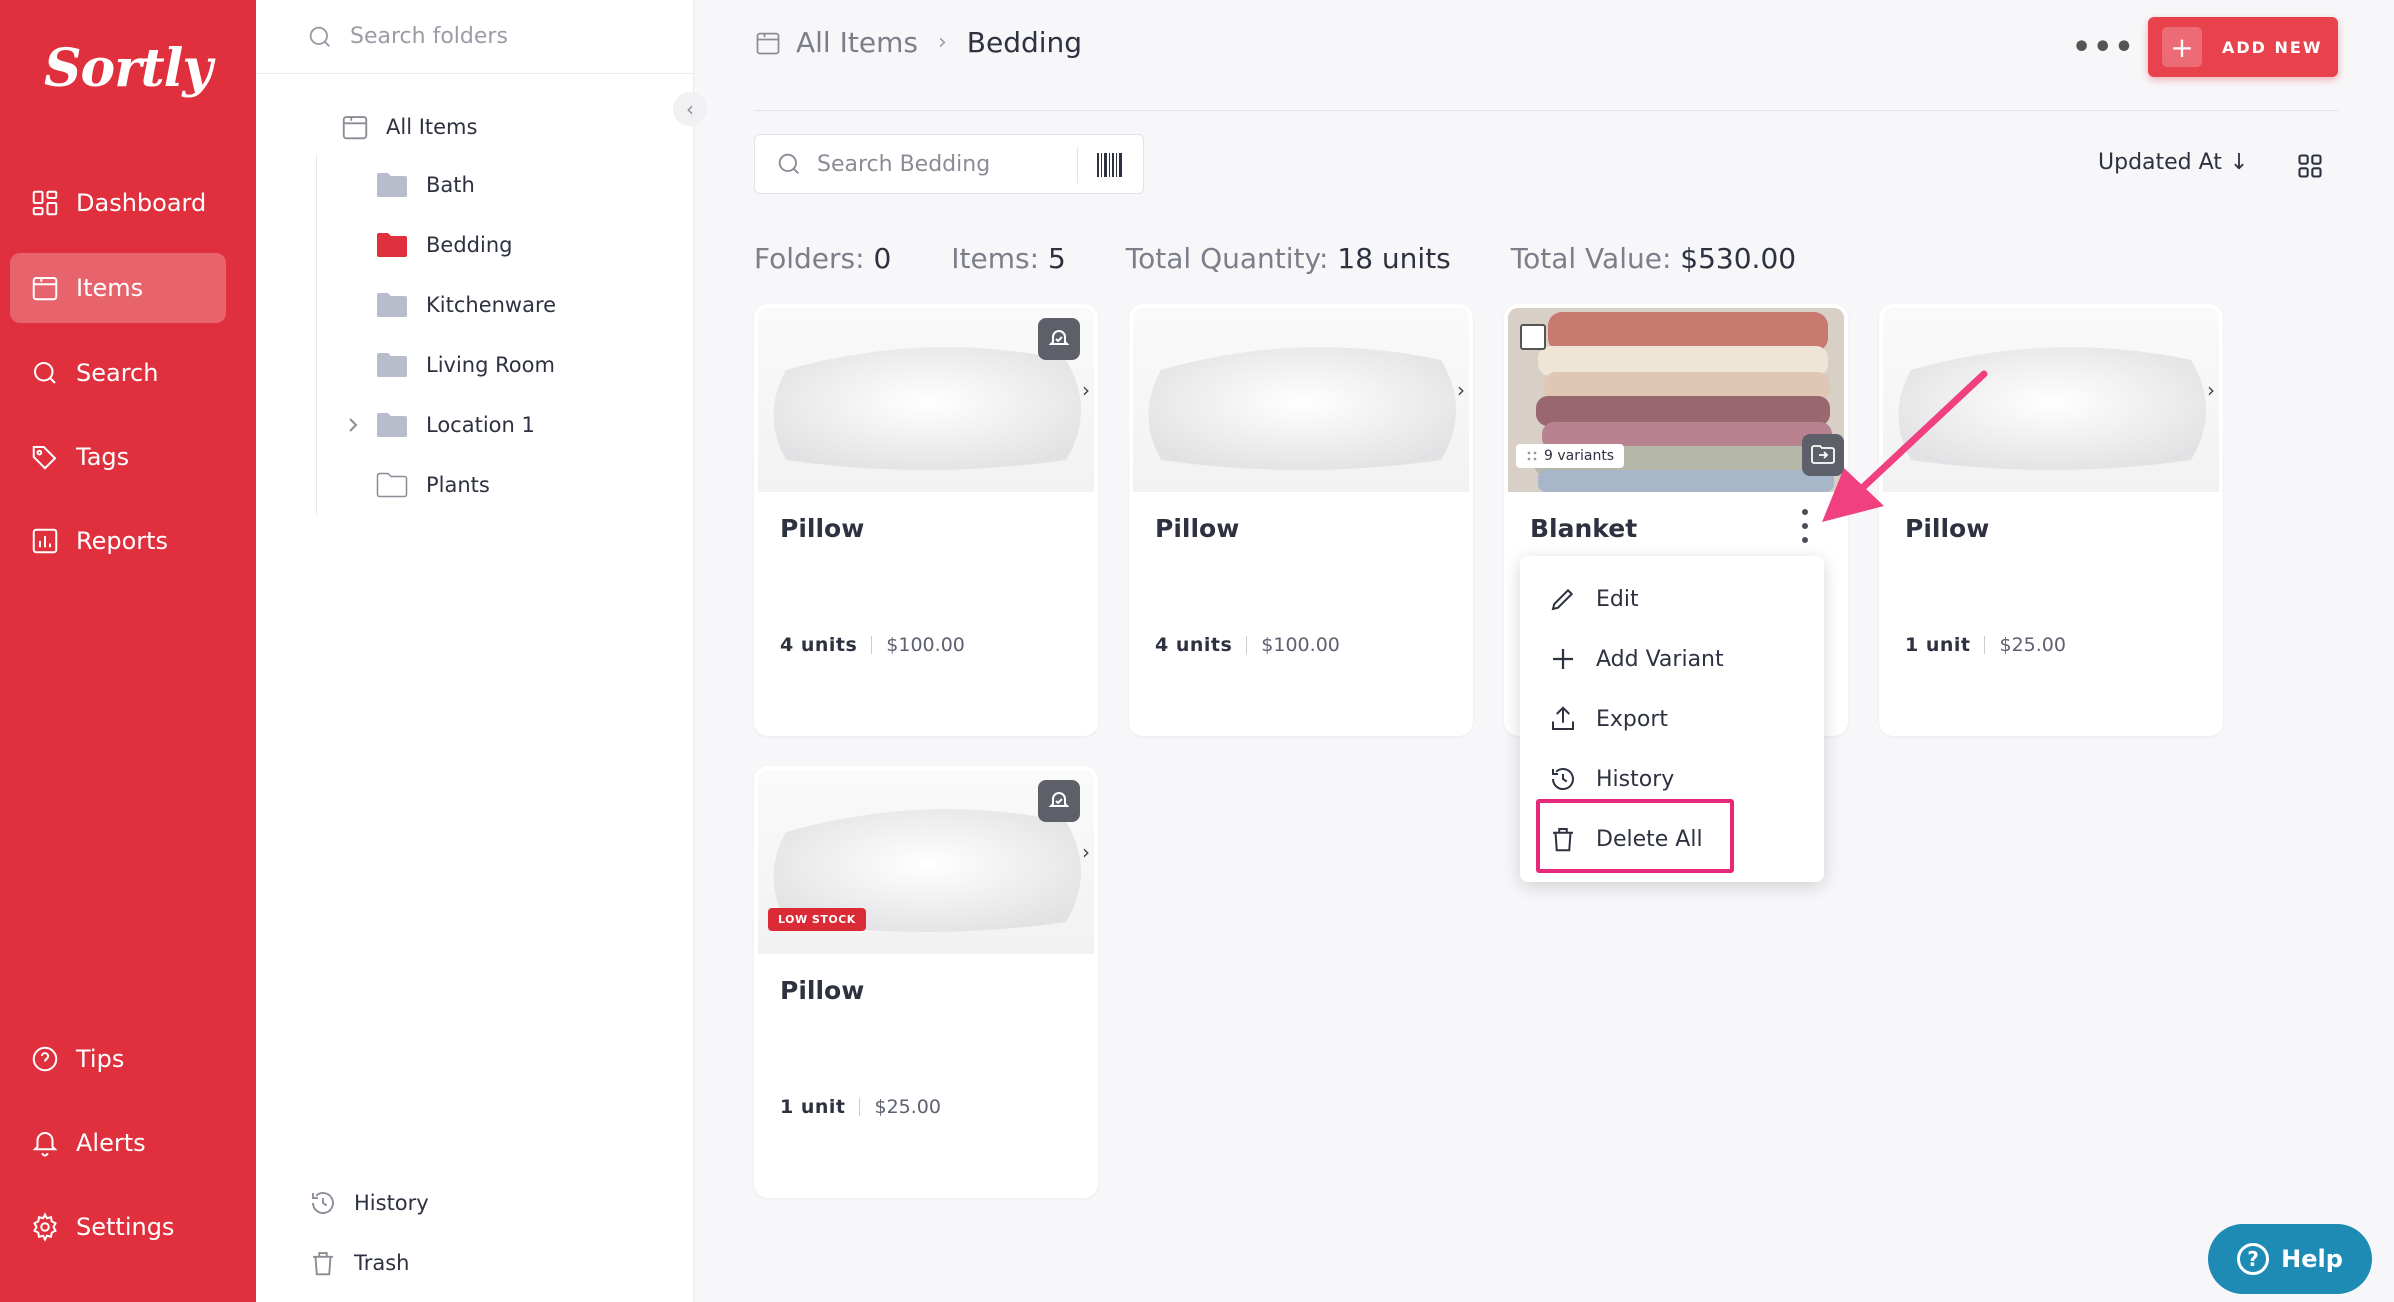 The width and height of the screenshot is (2394, 1302). What do you see at coordinates (118, 1059) in the screenshot?
I see `nav-tips: Tips` at bounding box center [118, 1059].